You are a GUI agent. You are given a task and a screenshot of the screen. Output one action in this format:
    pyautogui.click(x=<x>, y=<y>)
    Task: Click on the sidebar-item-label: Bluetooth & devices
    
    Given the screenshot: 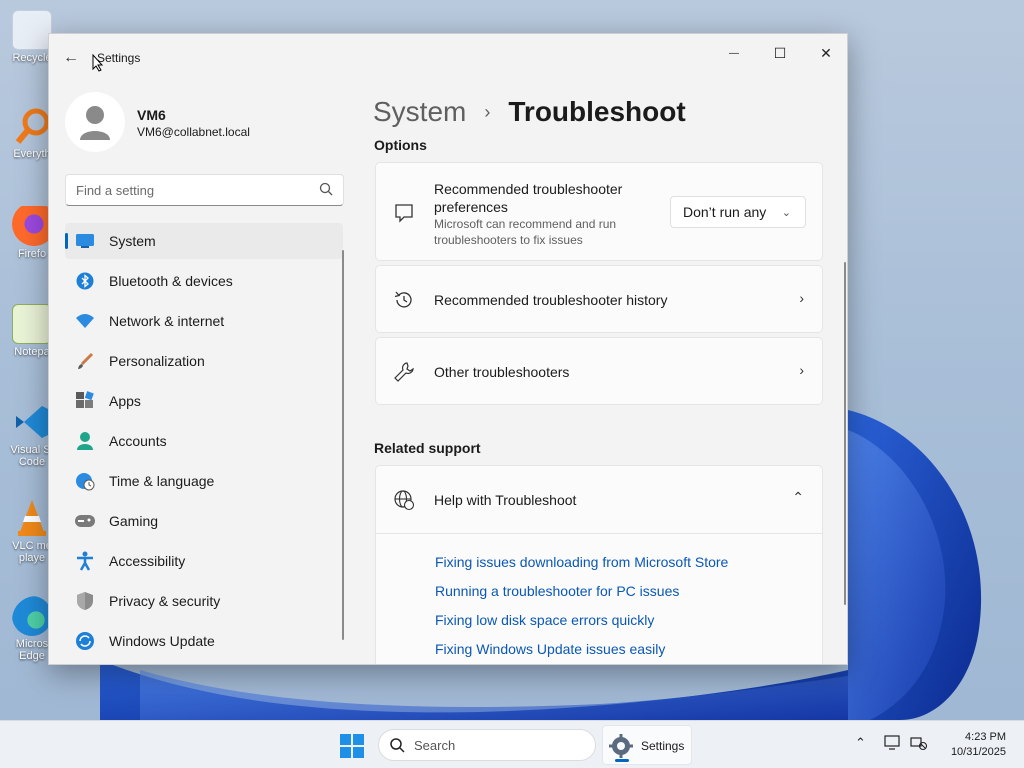 What is the action you would take?
    pyautogui.click(x=171, y=281)
    